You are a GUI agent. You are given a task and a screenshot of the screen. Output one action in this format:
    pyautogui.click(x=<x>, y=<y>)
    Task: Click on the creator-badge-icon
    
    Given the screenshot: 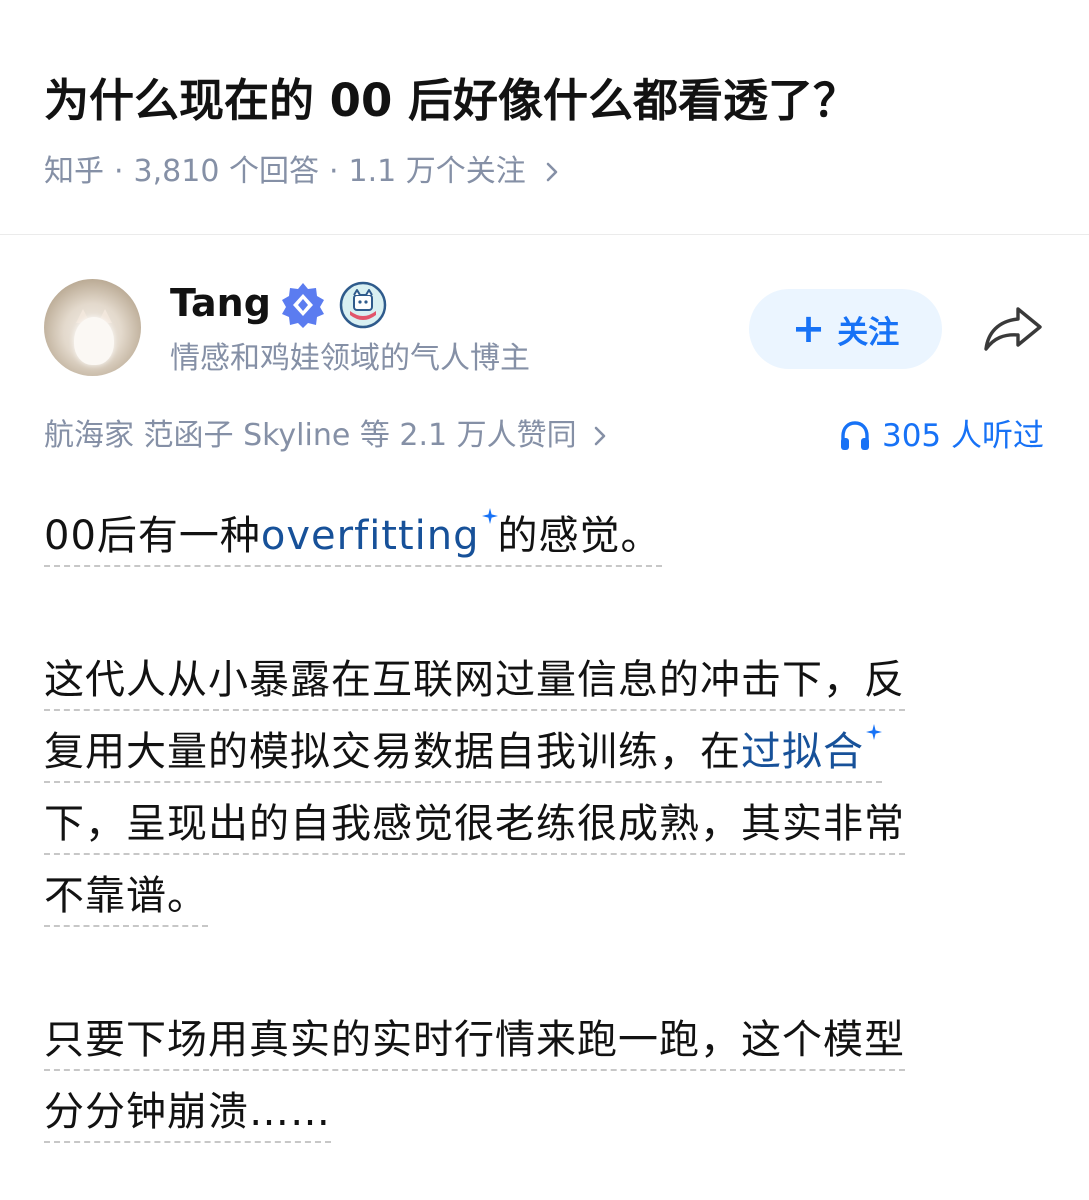 What is the action you would take?
    pyautogui.click(x=363, y=305)
    